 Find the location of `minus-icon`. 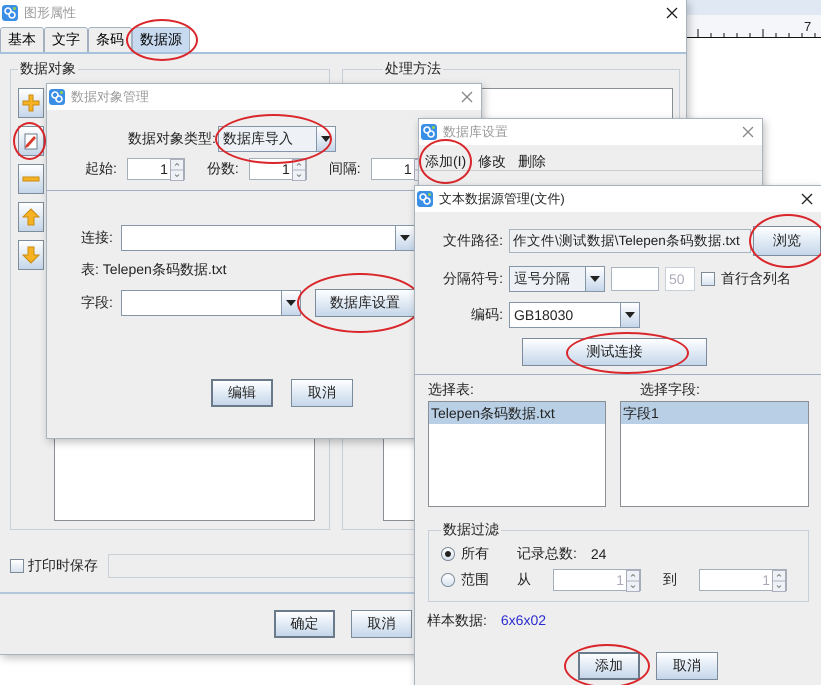

minus-icon is located at coordinates (31, 179).